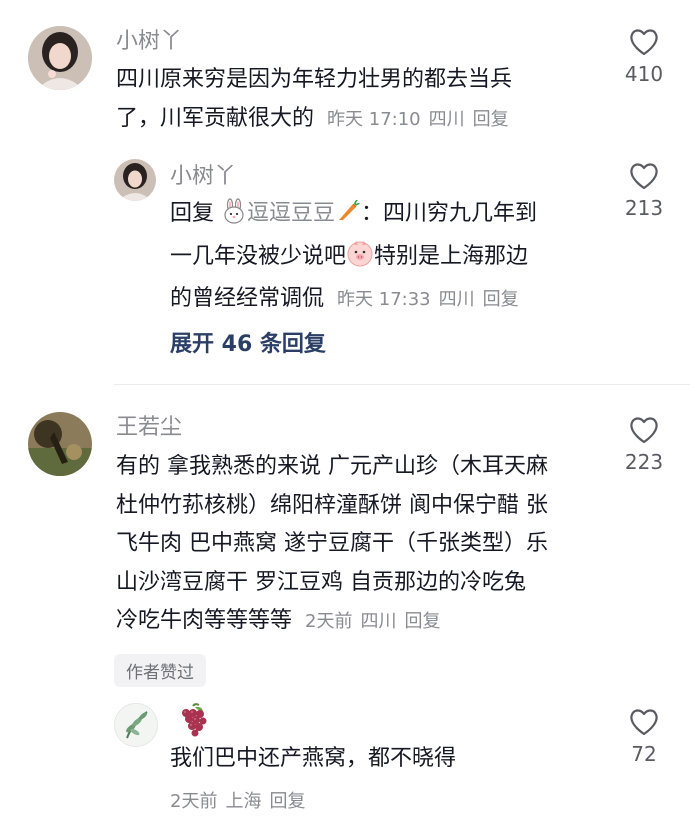 The width and height of the screenshot is (690, 825). I want to click on mention-link: 逗逗豆豆, so click(291, 213).